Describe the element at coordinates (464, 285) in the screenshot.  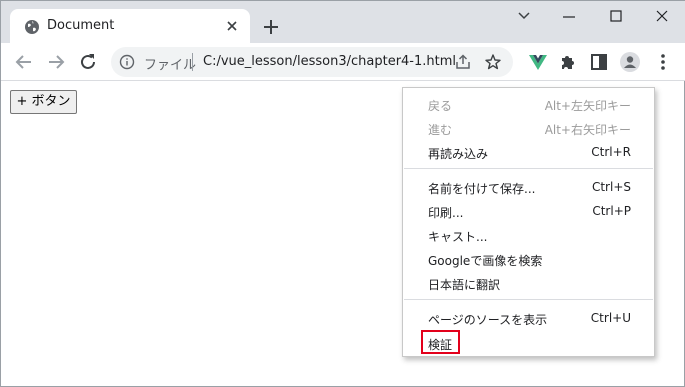
I see `menu-item-label: 日本語に翻訳` at that location.